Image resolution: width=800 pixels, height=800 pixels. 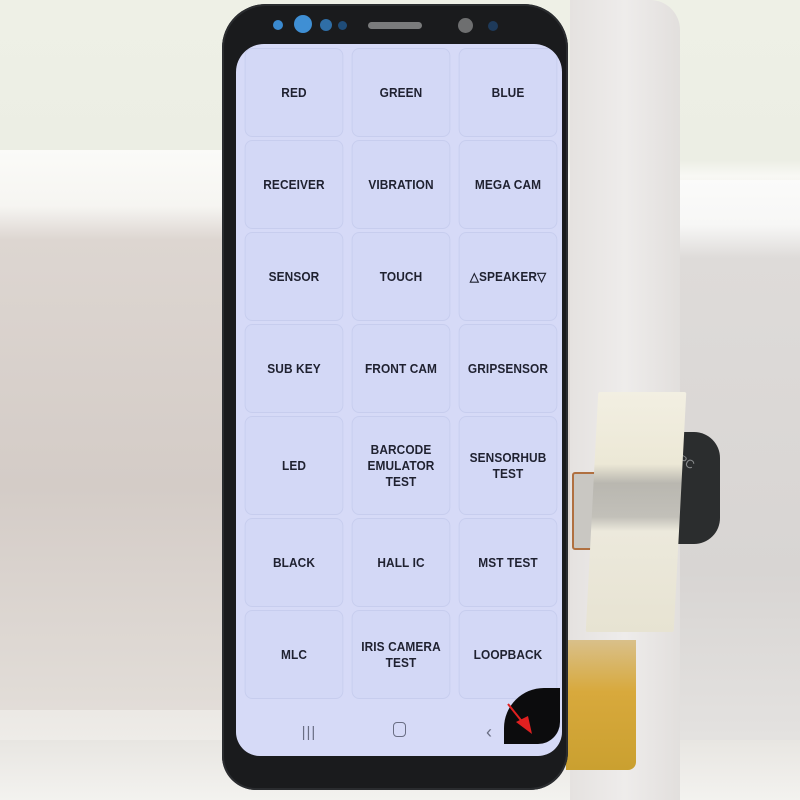 I want to click on test-vibration-button: VIBRATION, so click(x=401, y=184).